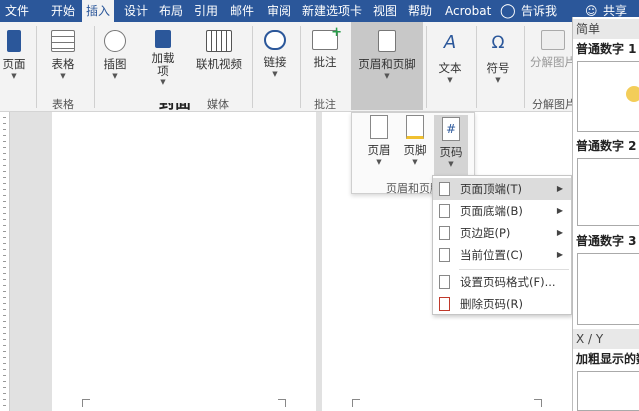  I want to click on addins-button: 加载项 ▼, so click(163, 58).